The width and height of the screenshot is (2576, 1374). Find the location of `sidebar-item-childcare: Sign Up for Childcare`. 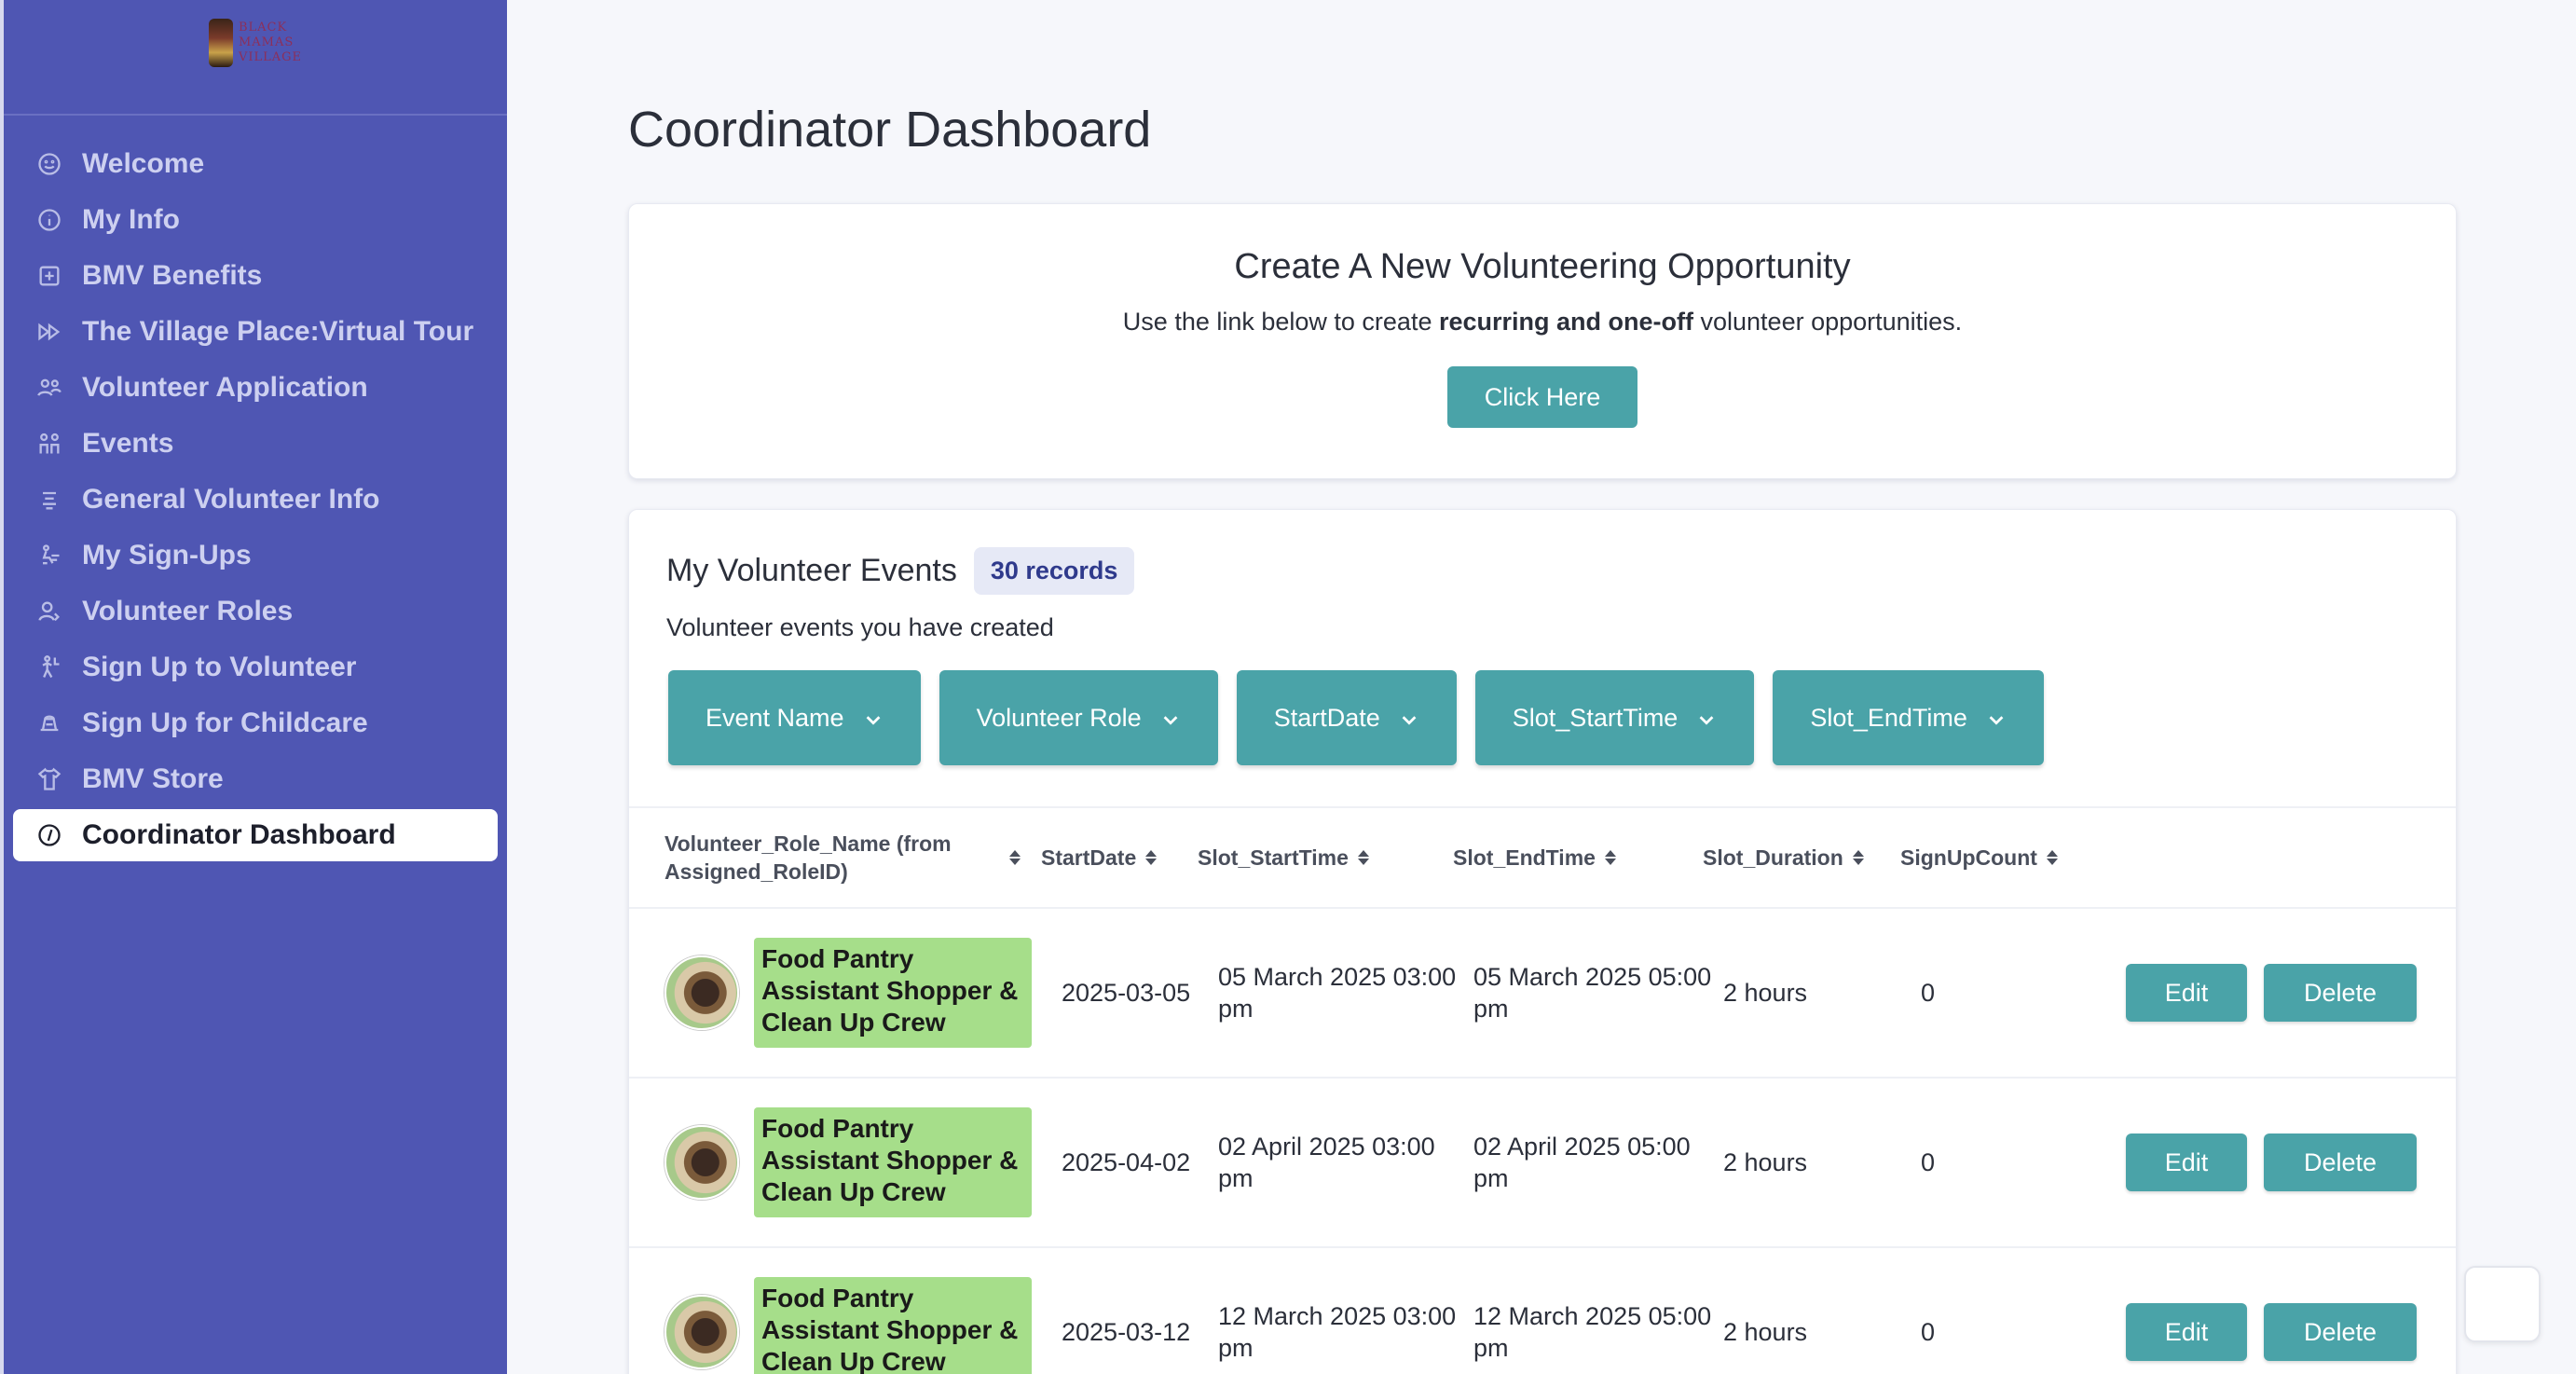

sidebar-item-childcare: Sign Up for Childcare is located at coordinates (255, 723).